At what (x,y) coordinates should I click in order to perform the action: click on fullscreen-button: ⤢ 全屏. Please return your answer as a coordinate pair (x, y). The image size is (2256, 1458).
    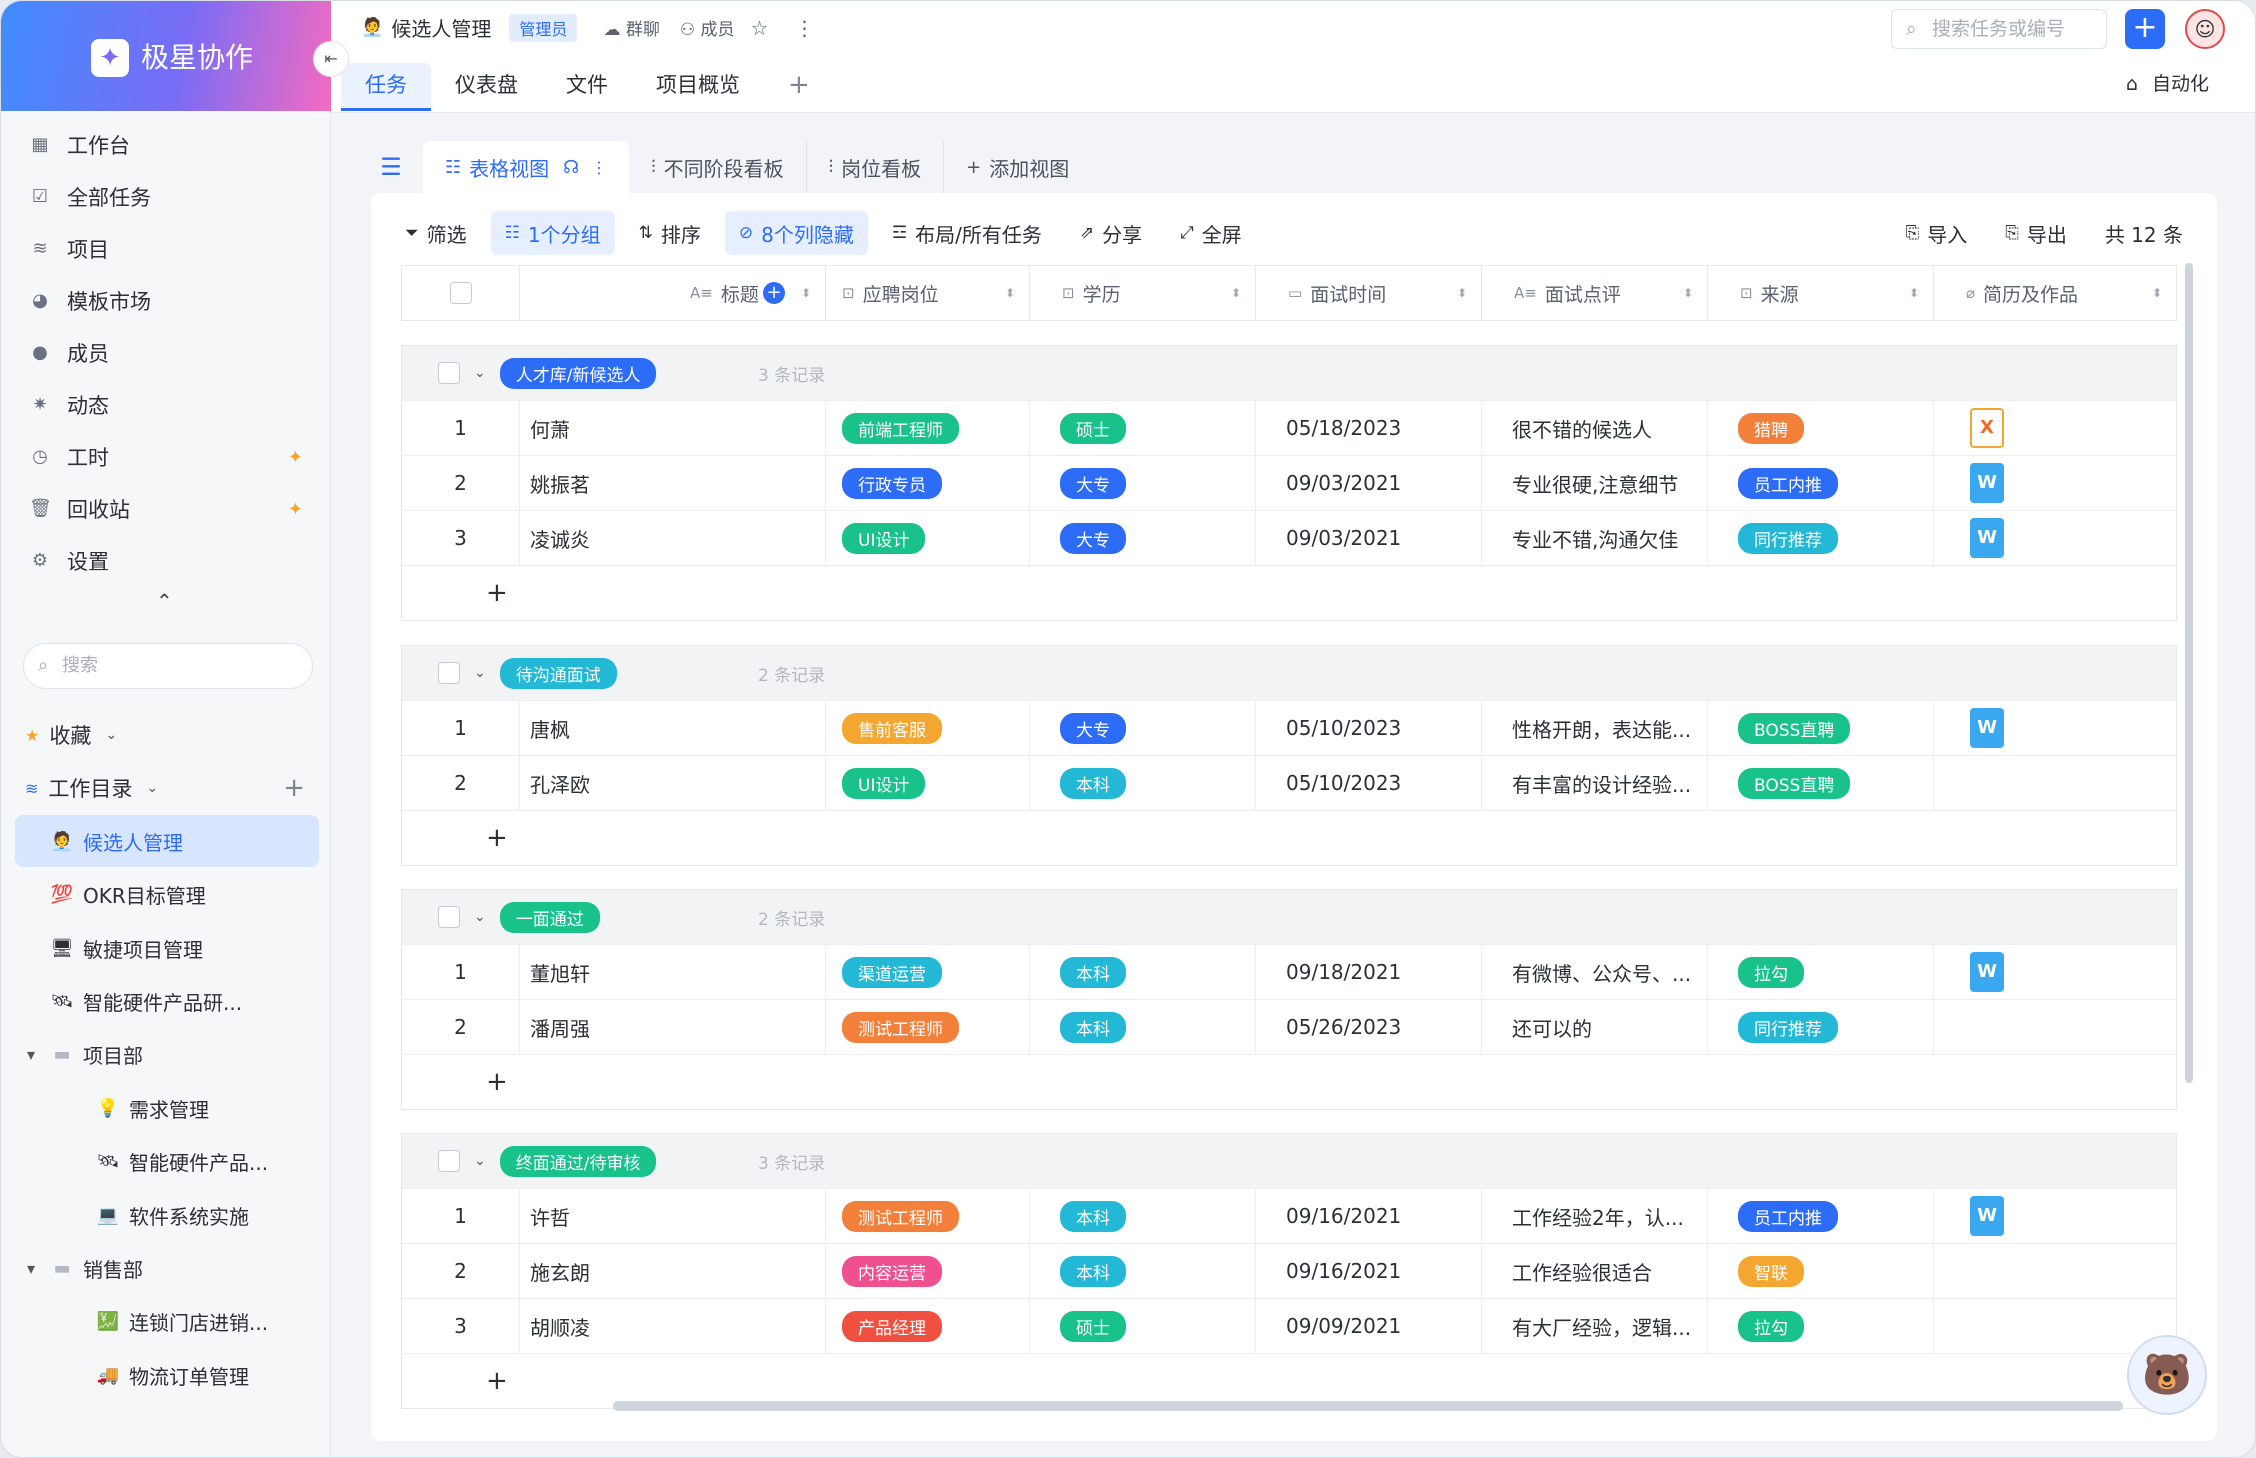
    Looking at the image, I should click on (1211, 233).